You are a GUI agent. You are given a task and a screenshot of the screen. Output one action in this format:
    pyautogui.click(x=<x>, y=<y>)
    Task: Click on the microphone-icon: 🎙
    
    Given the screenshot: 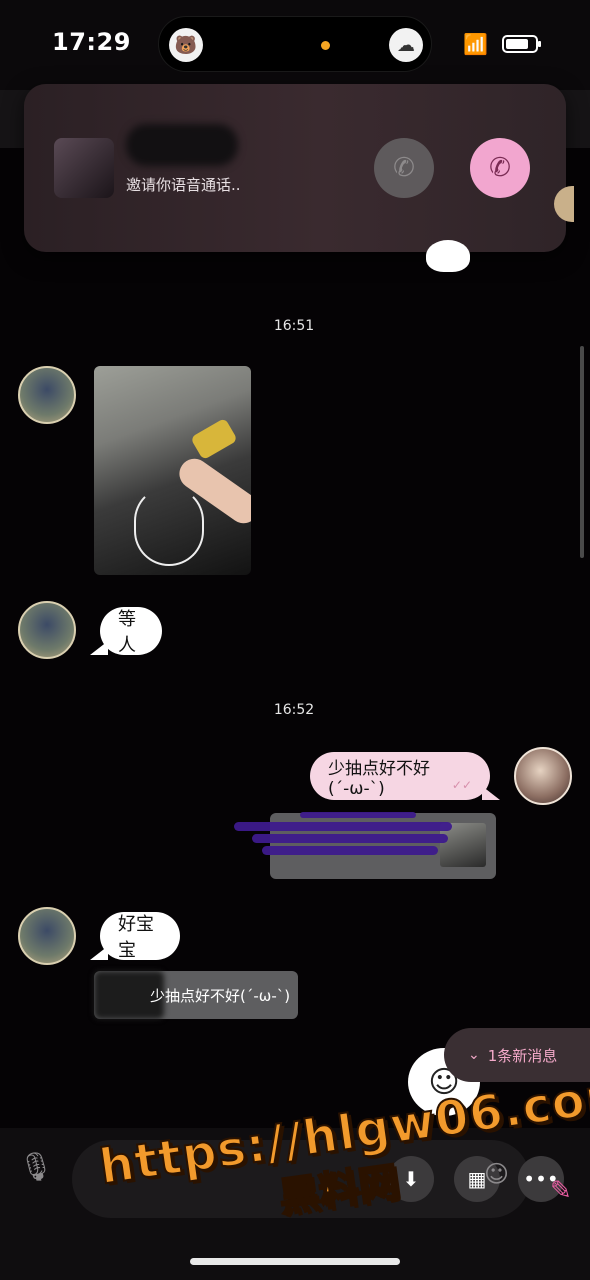 What is the action you would take?
    pyautogui.click(x=36, y=1166)
    